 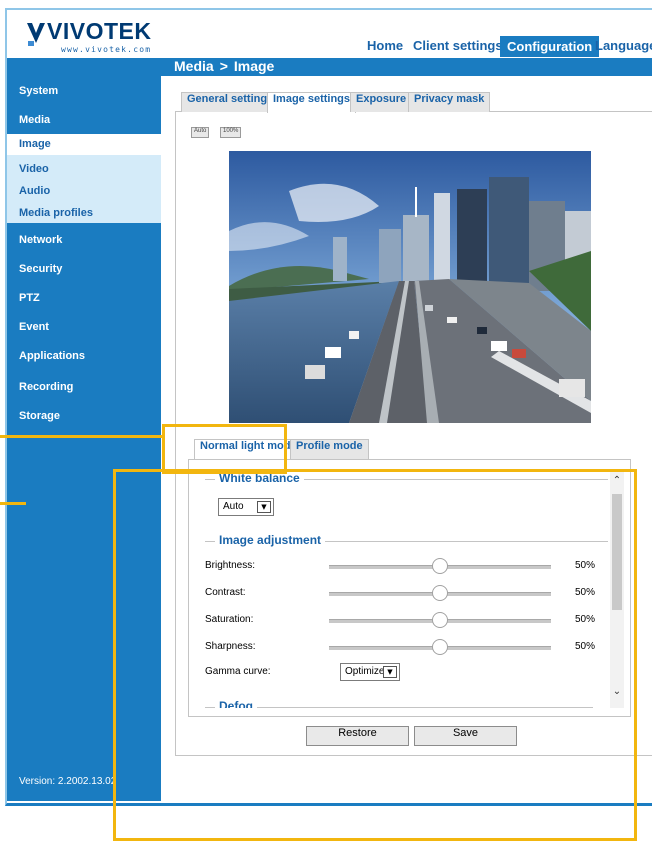 What do you see at coordinates (68, 781) in the screenshot?
I see `firmware-version: Version: 2.2002.13.02` at bounding box center [68, 781].